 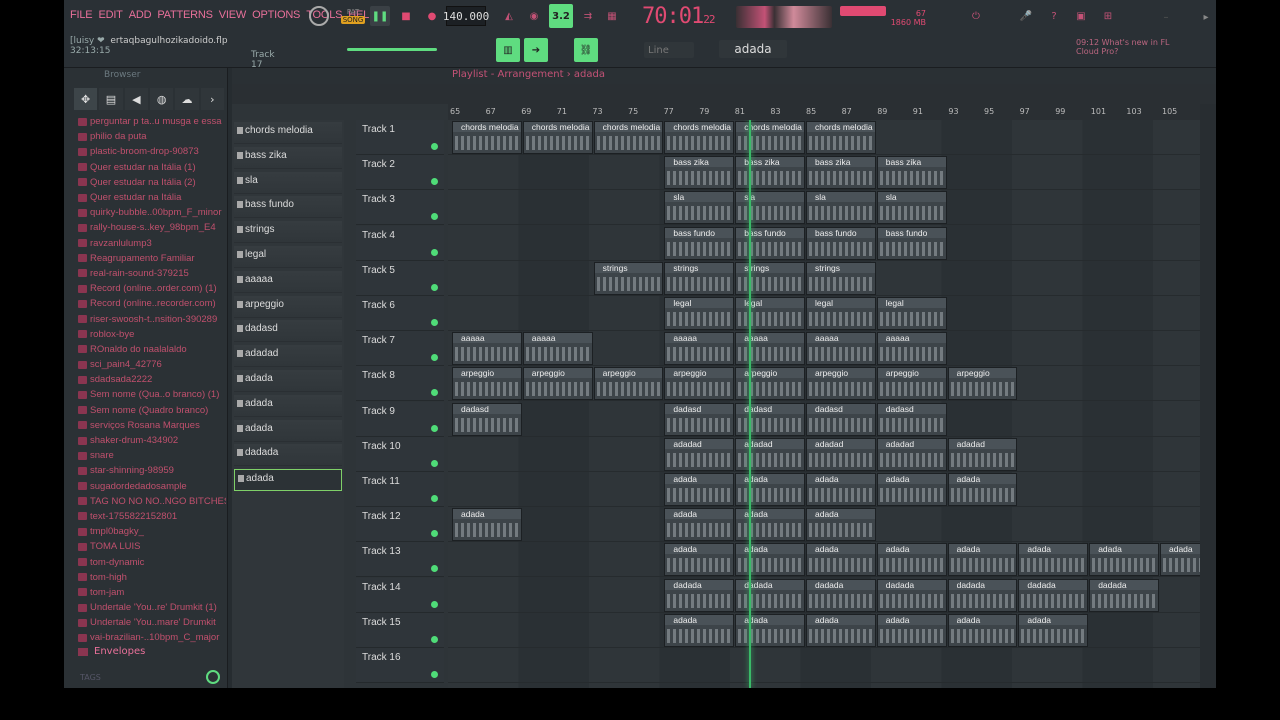 What do you see at coordinates (509, 16) in the screenshot?
I see `metronome-icon: ◭` at bounding box center [509, 16].